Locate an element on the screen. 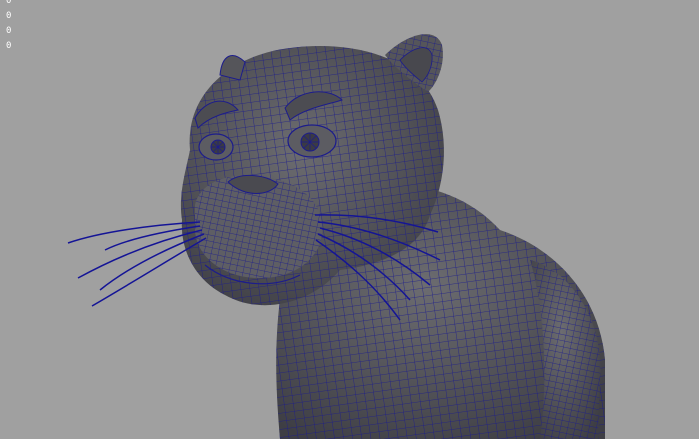 The height and width of the screenshot is (439, 699). whiskers-left is located at coordinates (137, 264).